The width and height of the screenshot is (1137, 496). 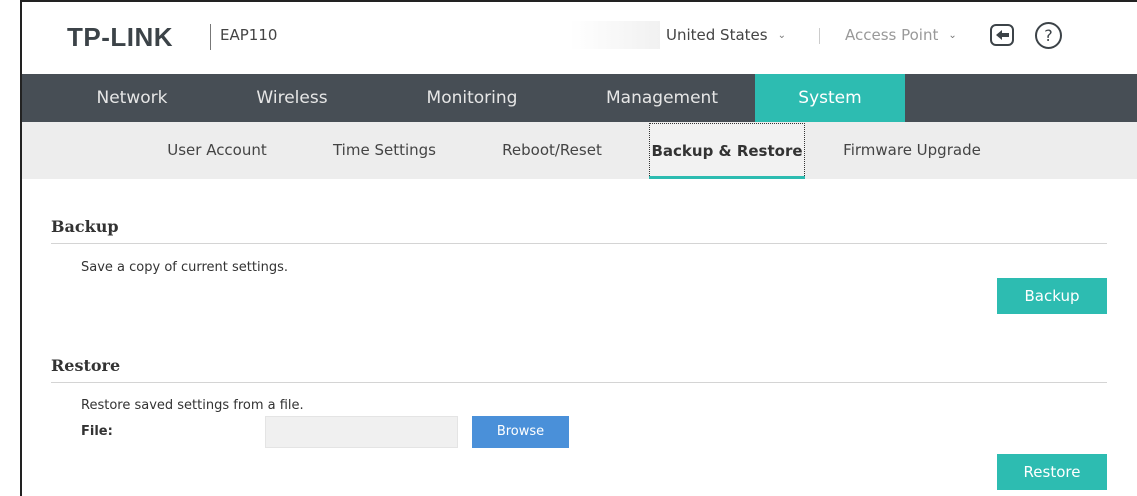 What do you see at coordinates (662, 98) in the screenshot?
I see `nav-management: Management` at bounding box center [662, 98].